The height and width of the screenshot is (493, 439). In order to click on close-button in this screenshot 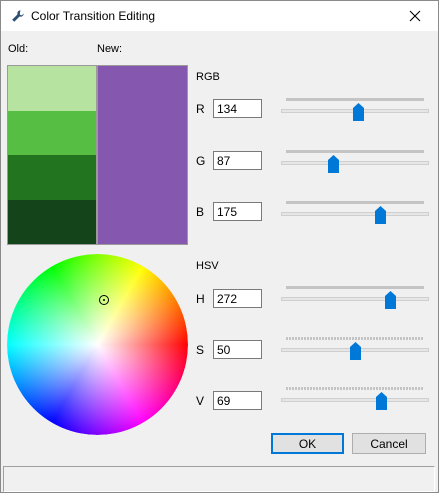, I will do `click(415, 16)`.